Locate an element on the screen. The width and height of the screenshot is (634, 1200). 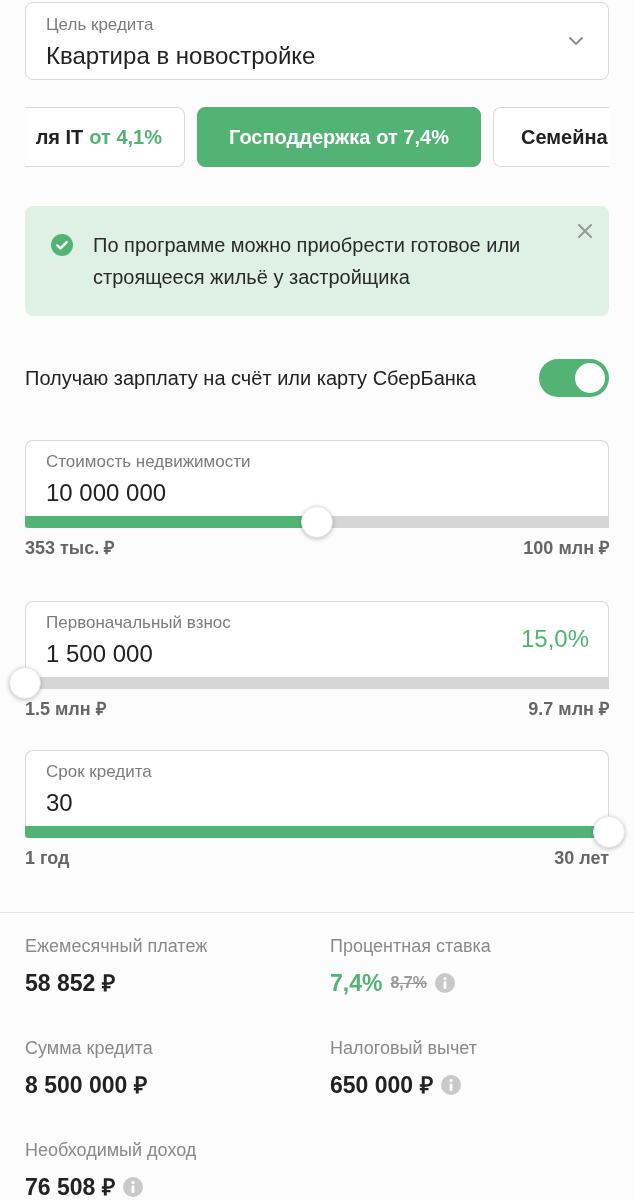
result-label: Налоговый вычет is located at coordinates (404, 1048).